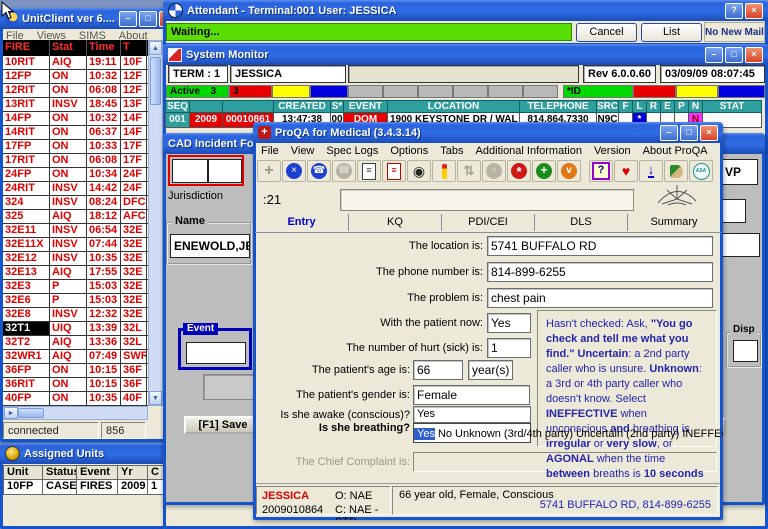  Describe the element at coordinates (294, 171) in the screenshot. I see `close-case-icon: ×` at that location.